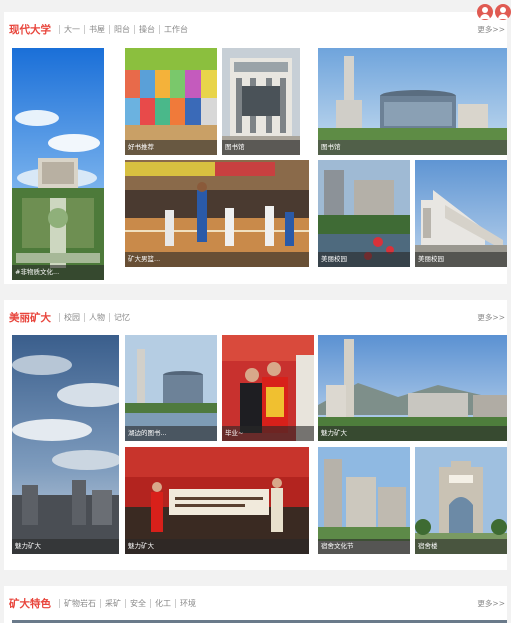  What do you see at coordinates (268, 388) in the screenshot?
I see `photo-tile: 毕业~` at bounding box center [268, 388].